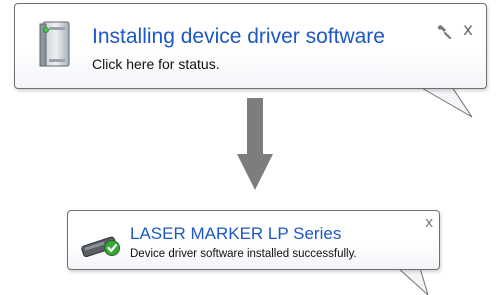  Describe the element at coordinates (238, 36) in the screenshot. I see `installing-title: Installing device driver software` at that location.